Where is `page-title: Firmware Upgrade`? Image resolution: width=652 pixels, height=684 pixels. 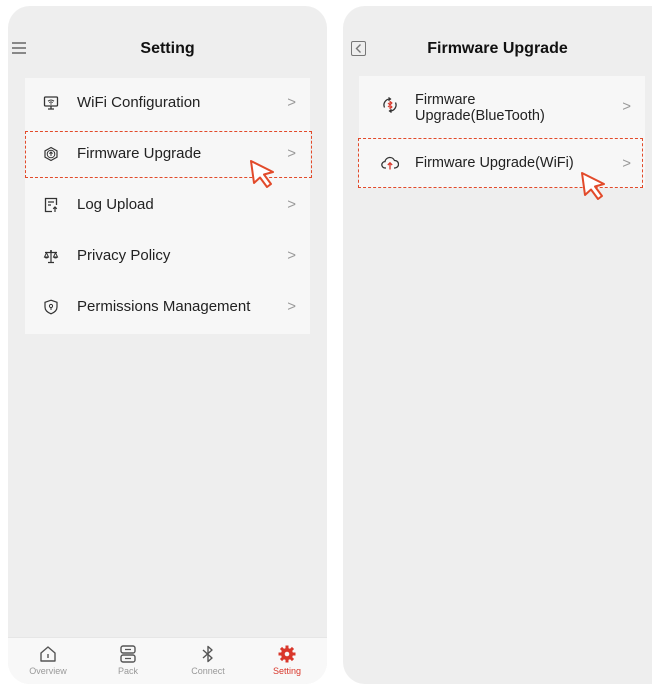 page-title: Firmware Upgrade is located at coordinates (497, 48).